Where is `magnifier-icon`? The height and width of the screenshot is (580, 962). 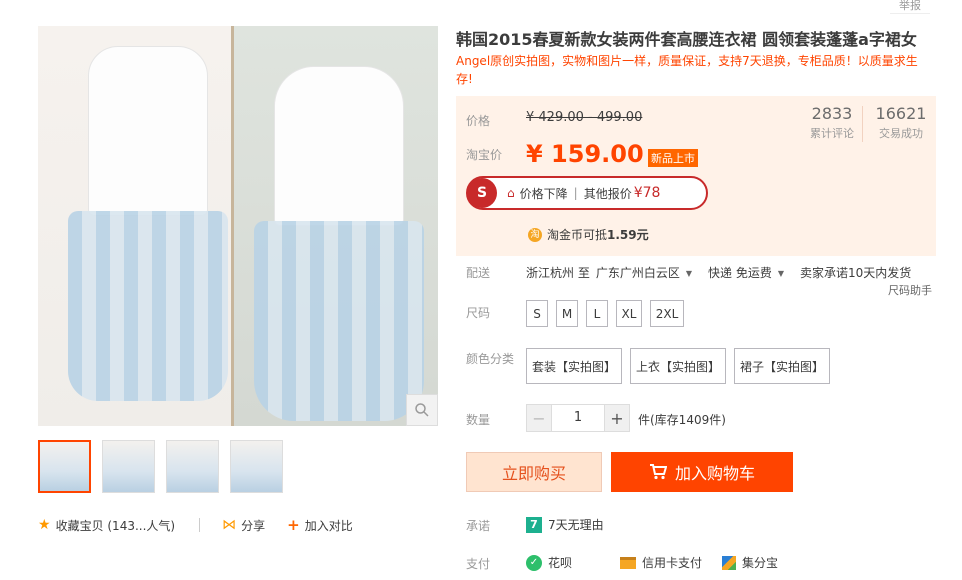 magnifier-icon is located at coordinates (422, 410).